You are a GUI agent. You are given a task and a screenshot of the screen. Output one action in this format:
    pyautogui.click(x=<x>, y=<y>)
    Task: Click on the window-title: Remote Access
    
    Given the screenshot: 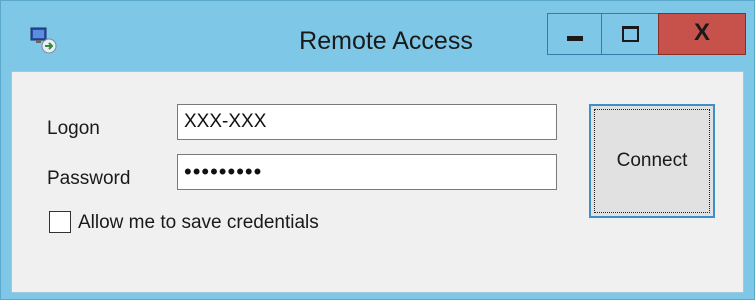 What is the action you would take?
    pyautogui.click(x=386, y=41)
    